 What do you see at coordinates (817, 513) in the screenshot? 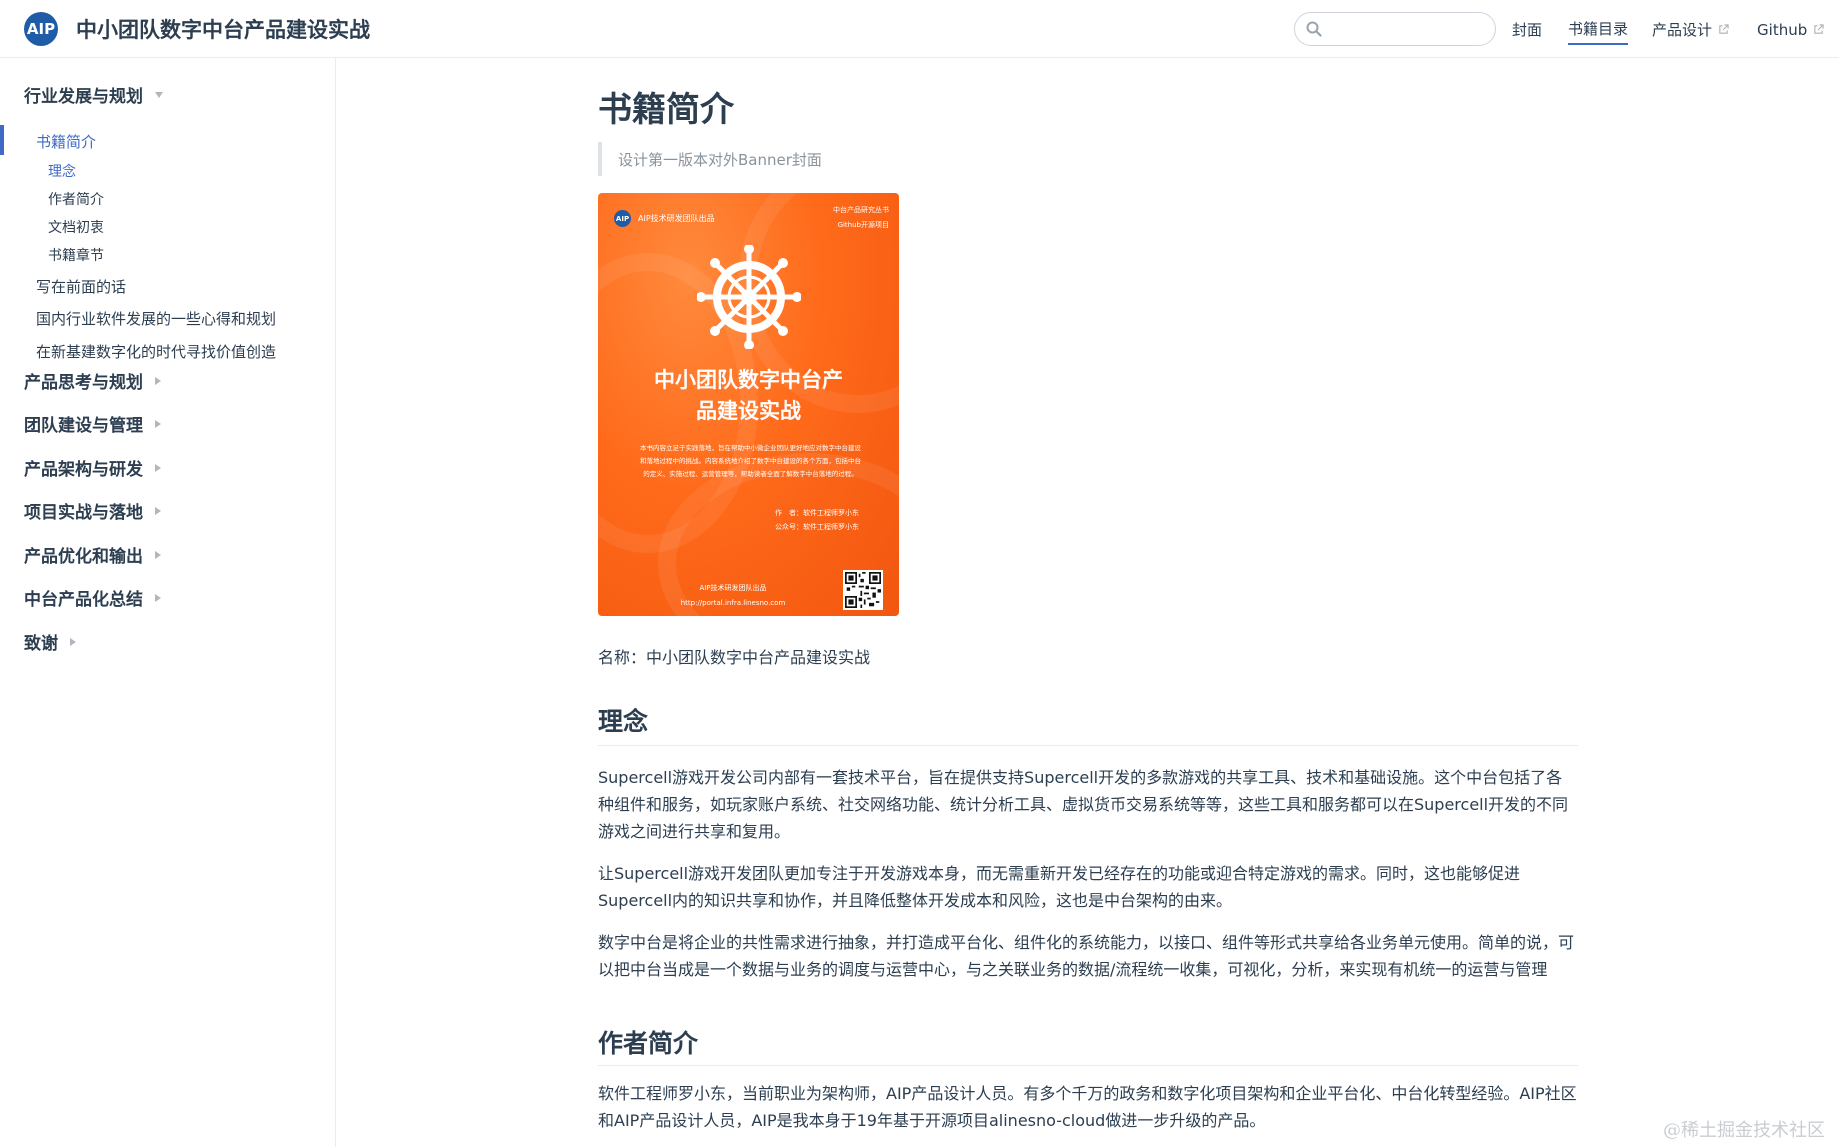
I see `cover-author-line: 作 者：软件工程师罗小东` at bounding box center [817, 513].